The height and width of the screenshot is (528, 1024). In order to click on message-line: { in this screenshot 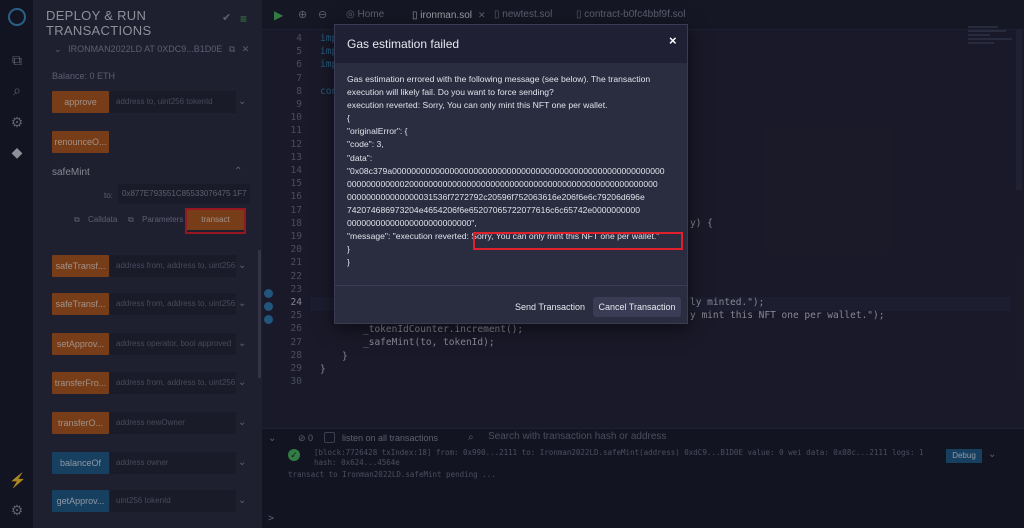, I will do `click(348, 118)`.